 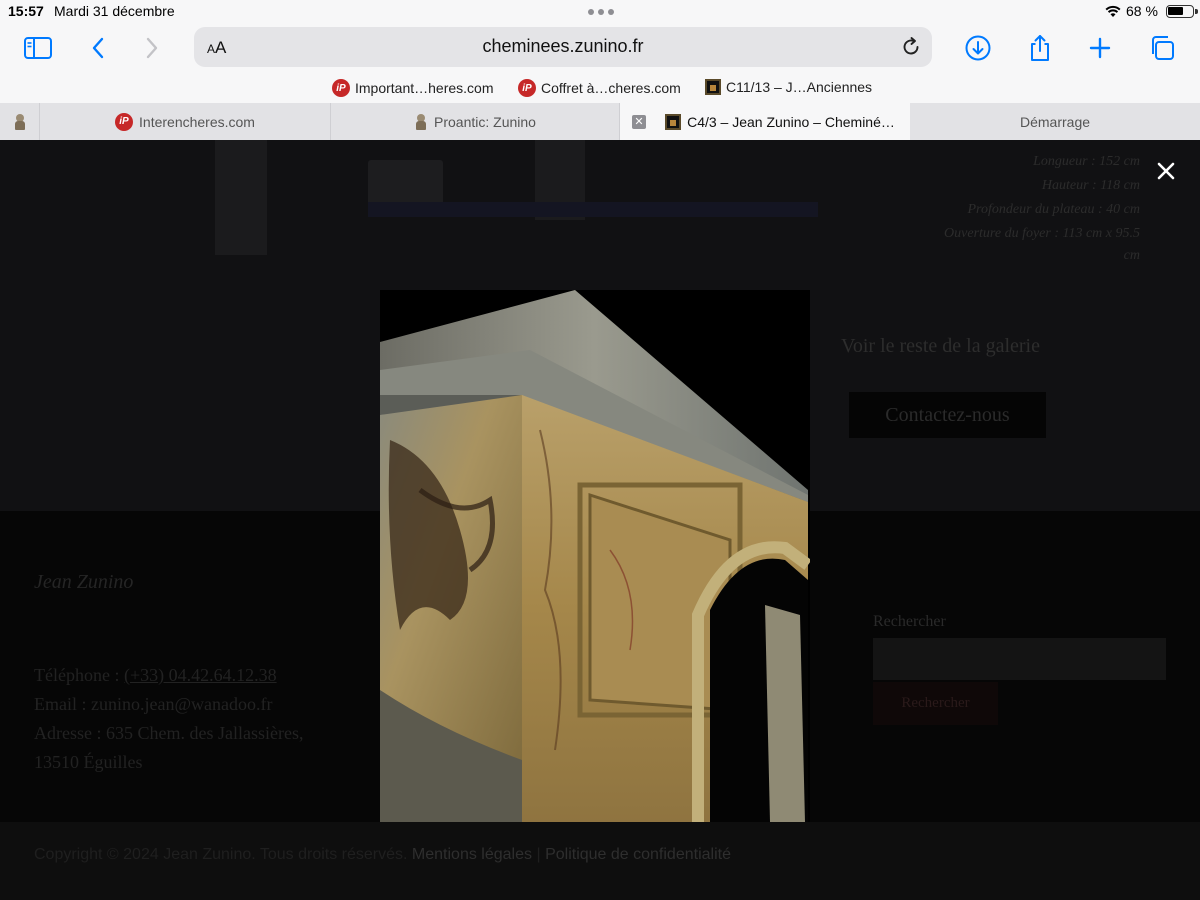 What do you see at coordinates (638, 854) in the screenshot?
I see `privacy-policy-link: Politique de confidentialité` at bounding box center [638, 854].